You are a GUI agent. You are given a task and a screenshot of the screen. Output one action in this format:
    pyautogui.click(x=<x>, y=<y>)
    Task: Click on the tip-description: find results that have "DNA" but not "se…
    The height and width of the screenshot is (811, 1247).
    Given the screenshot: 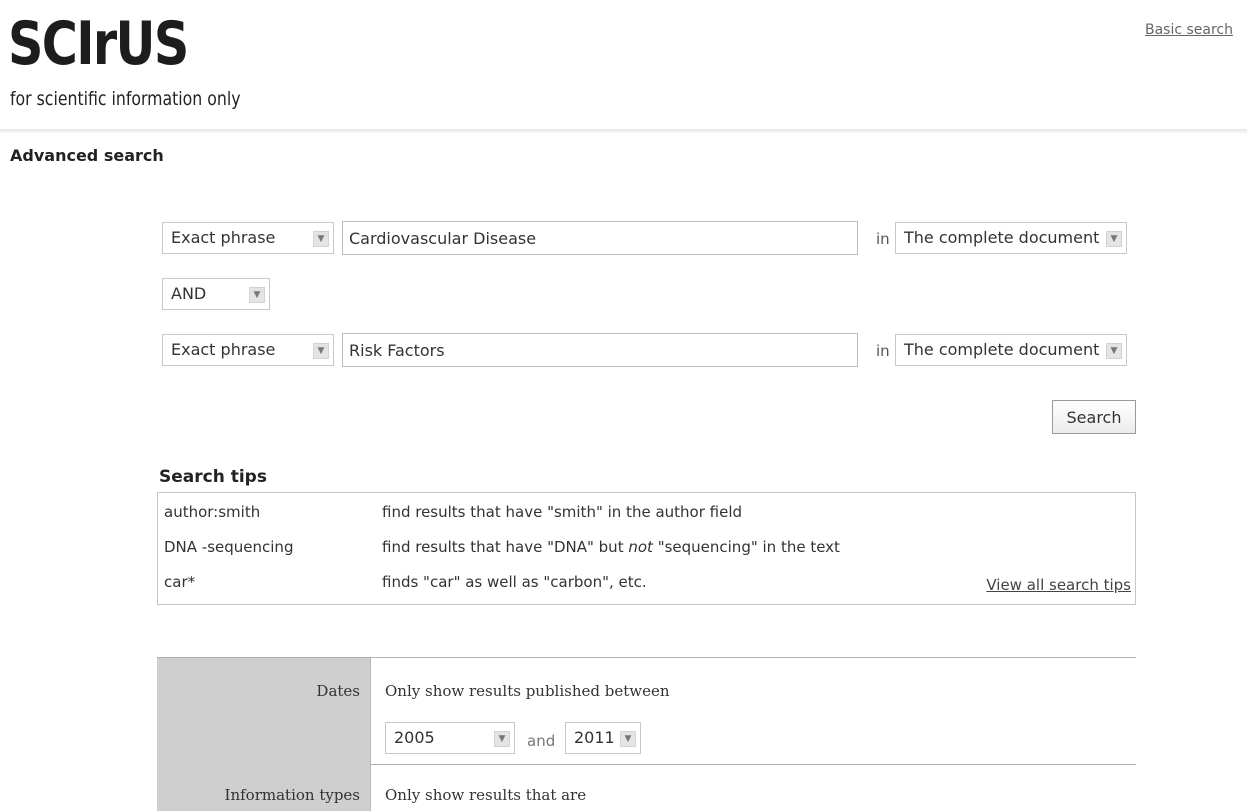 What is the action you would take?
    pyautogui.click(x=611, y=547)
    